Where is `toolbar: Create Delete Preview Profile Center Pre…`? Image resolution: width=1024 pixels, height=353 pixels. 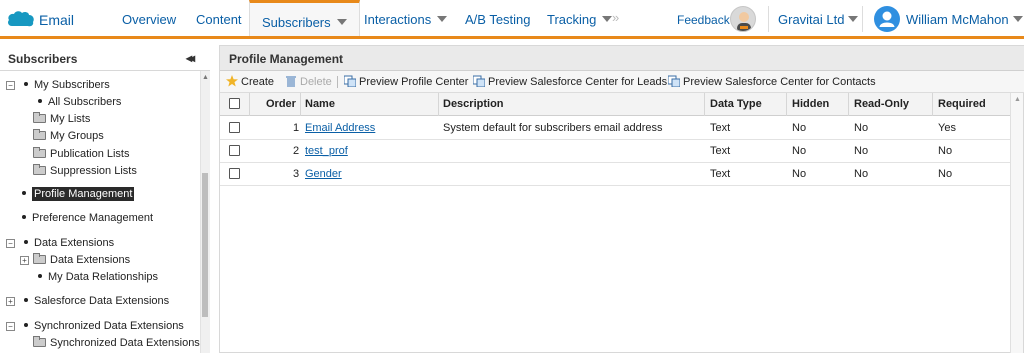
toolbar: Create Delete Preview Profile Center Pre… is located at coordinates (622, 82).